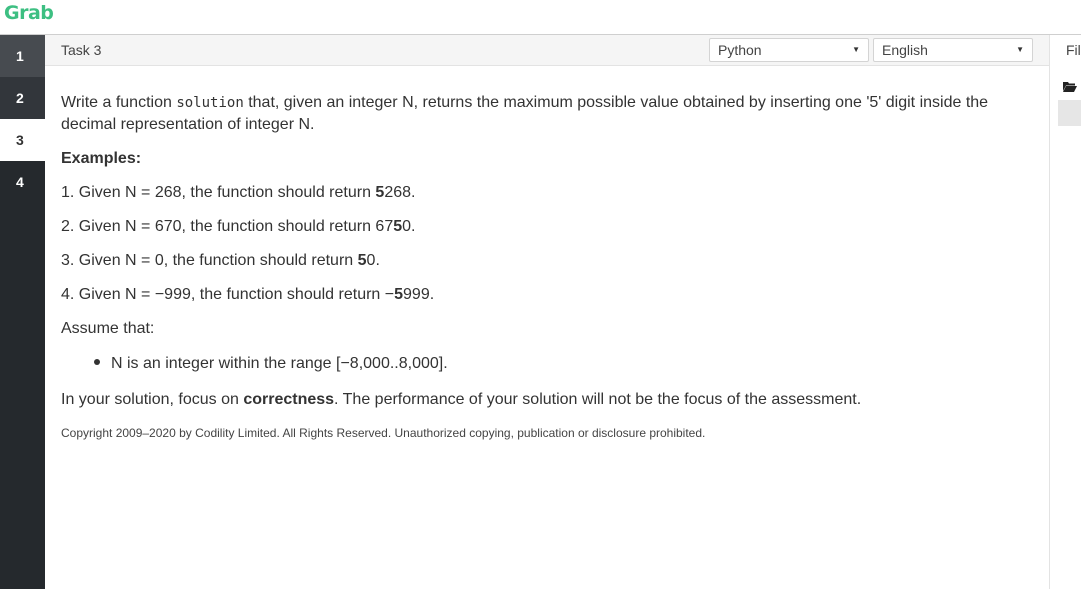 This screenshot has width=1081, height=589. Describe the element at coordinates (1069, 113) in the screenshot. I see `file-row` at that location.